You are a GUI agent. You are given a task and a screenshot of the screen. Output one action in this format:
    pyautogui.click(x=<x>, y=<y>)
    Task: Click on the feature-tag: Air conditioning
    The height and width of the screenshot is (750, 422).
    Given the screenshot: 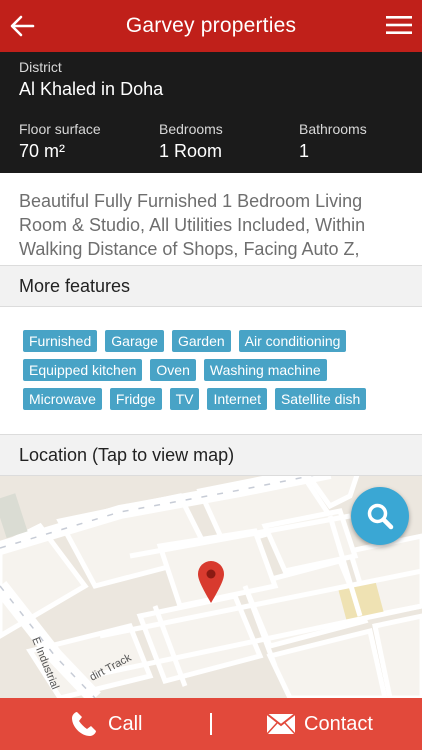 What is the action you would take?
    pyautogui.click(x=292, y=341)
    